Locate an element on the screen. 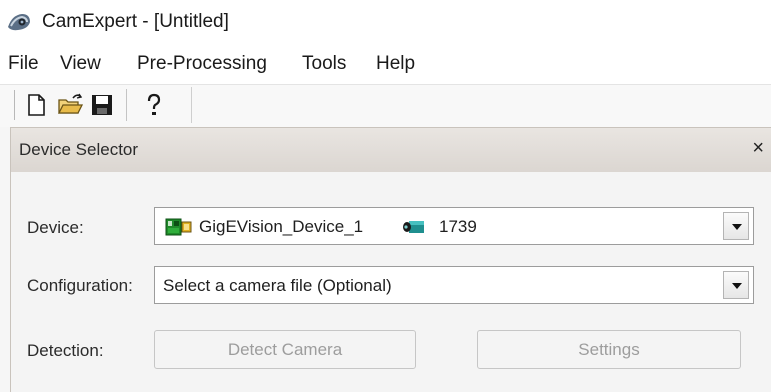  menu-view: View is located at coordinates (80, 64).